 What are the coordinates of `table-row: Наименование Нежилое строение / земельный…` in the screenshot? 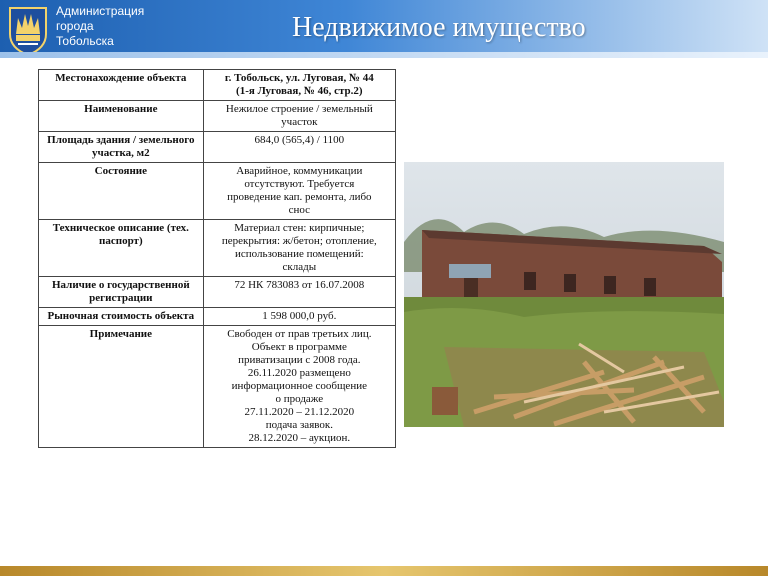 It's located at (217, 116).